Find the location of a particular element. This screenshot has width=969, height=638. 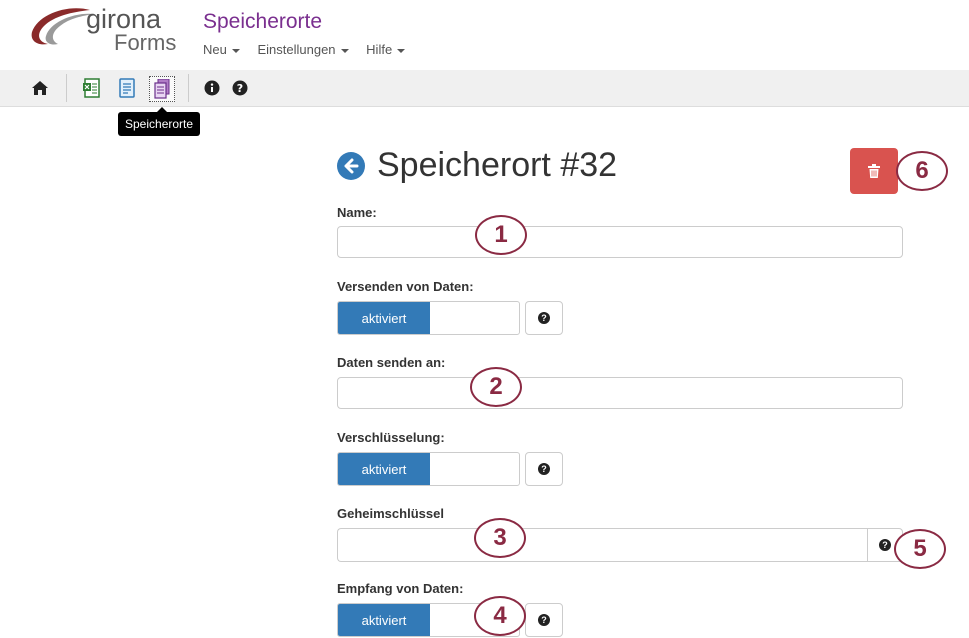

spreadsheet-icon is located at coordinates (91, 88).